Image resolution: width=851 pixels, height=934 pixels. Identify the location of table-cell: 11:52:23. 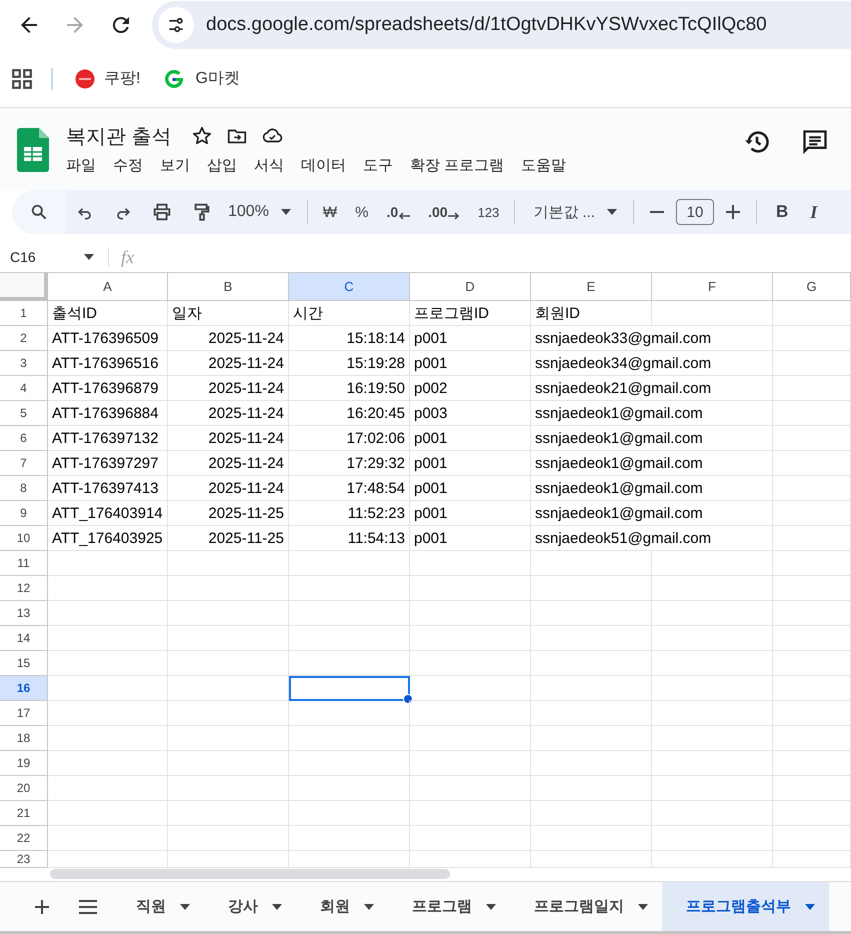
(349, 513).